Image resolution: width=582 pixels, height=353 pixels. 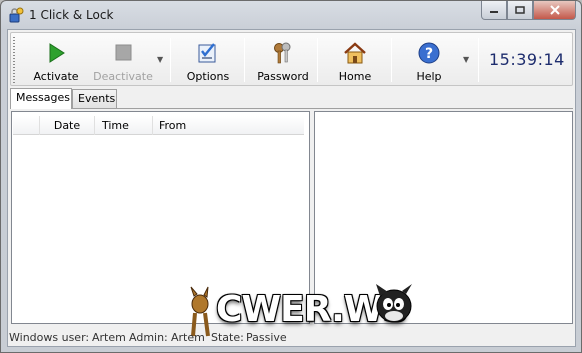 I want to click on home-icon, so click(x=355, y=53).